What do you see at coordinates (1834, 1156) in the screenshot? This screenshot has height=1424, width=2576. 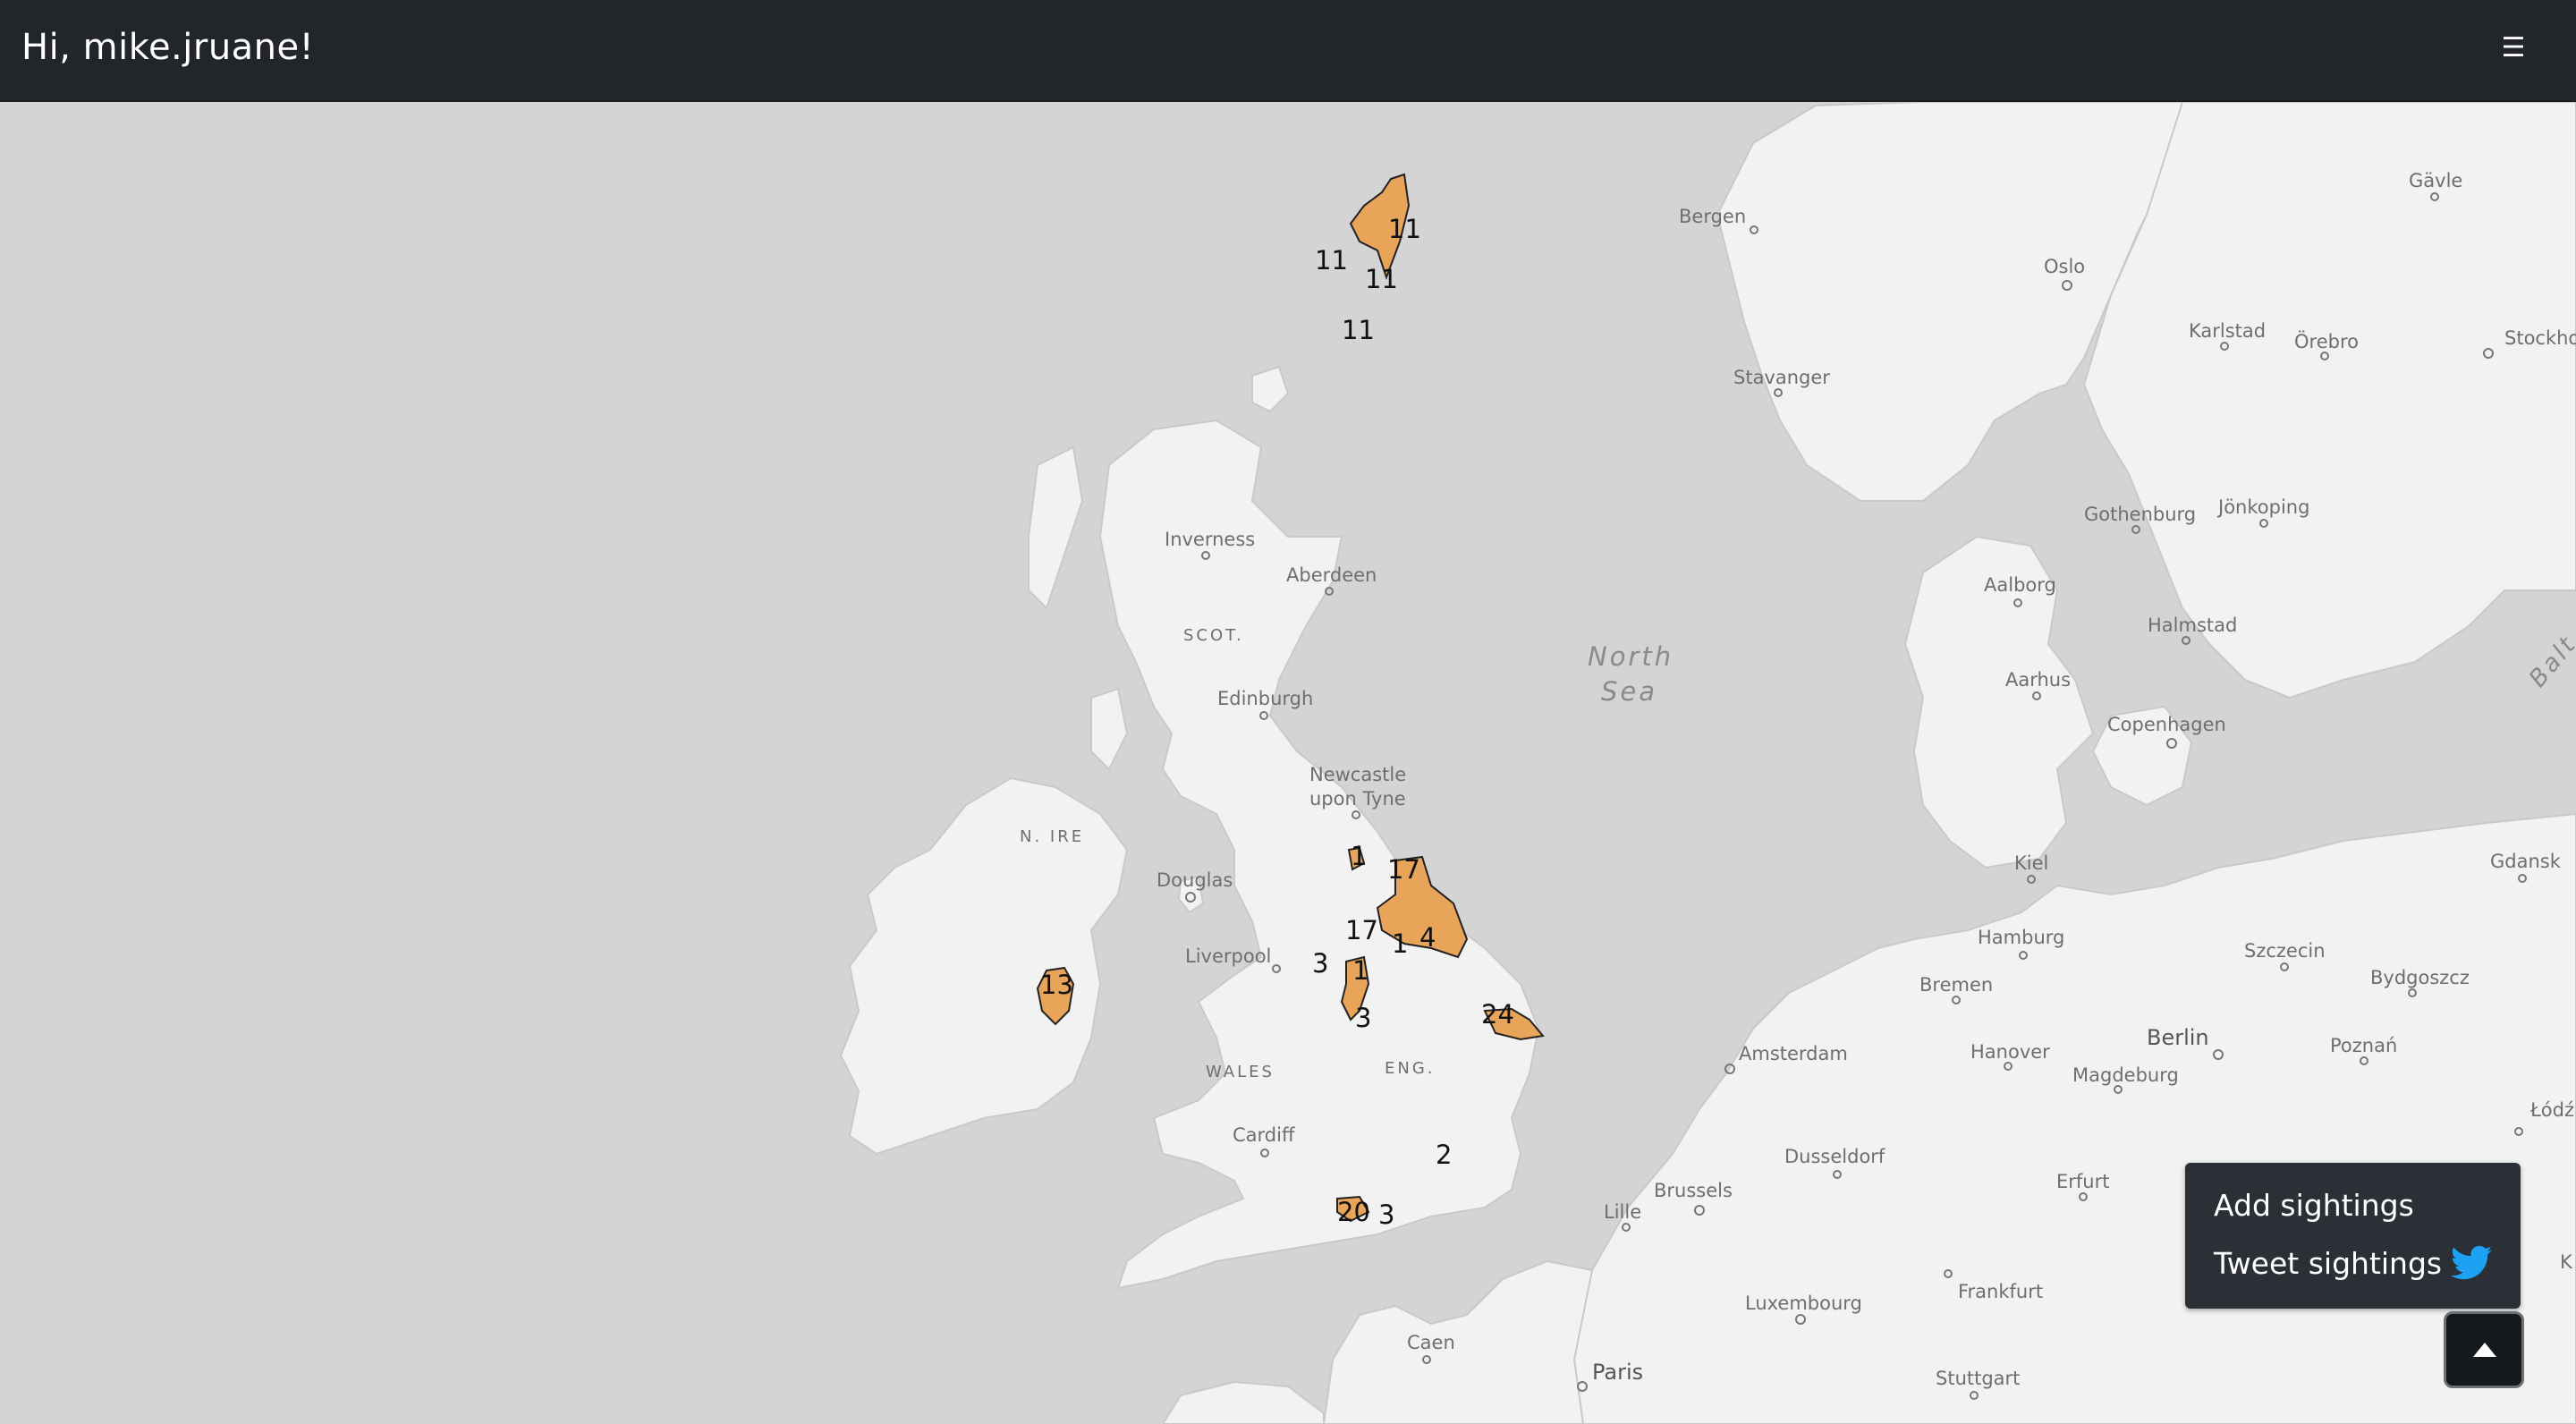 I see `place-dusseldorf: Dusseldorf` at bounding box center [1834, 1156].